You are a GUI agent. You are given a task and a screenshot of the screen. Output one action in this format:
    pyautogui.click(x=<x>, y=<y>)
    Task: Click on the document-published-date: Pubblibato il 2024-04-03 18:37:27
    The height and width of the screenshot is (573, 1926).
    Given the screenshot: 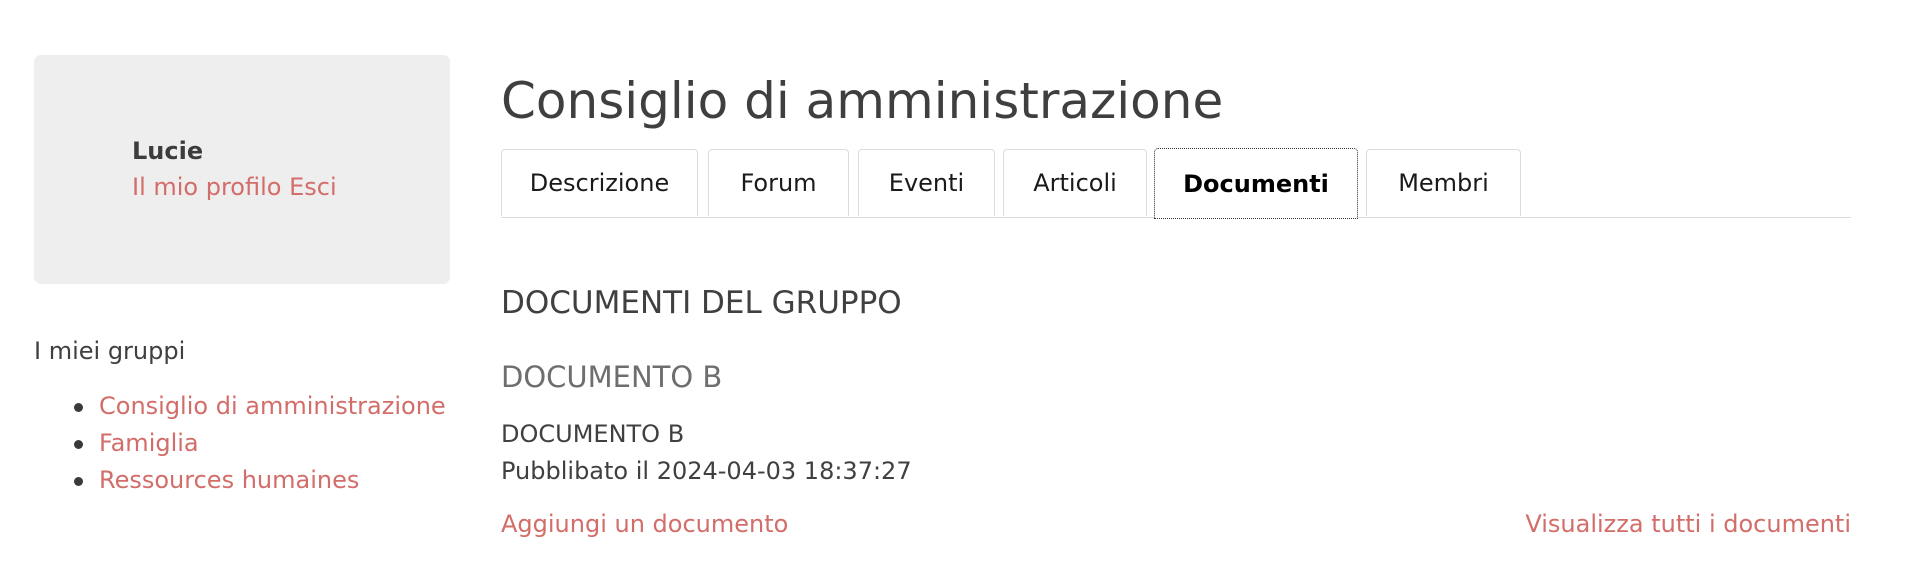 What is the action you would take?
    pyautogui.click(x=706, y=471)
    